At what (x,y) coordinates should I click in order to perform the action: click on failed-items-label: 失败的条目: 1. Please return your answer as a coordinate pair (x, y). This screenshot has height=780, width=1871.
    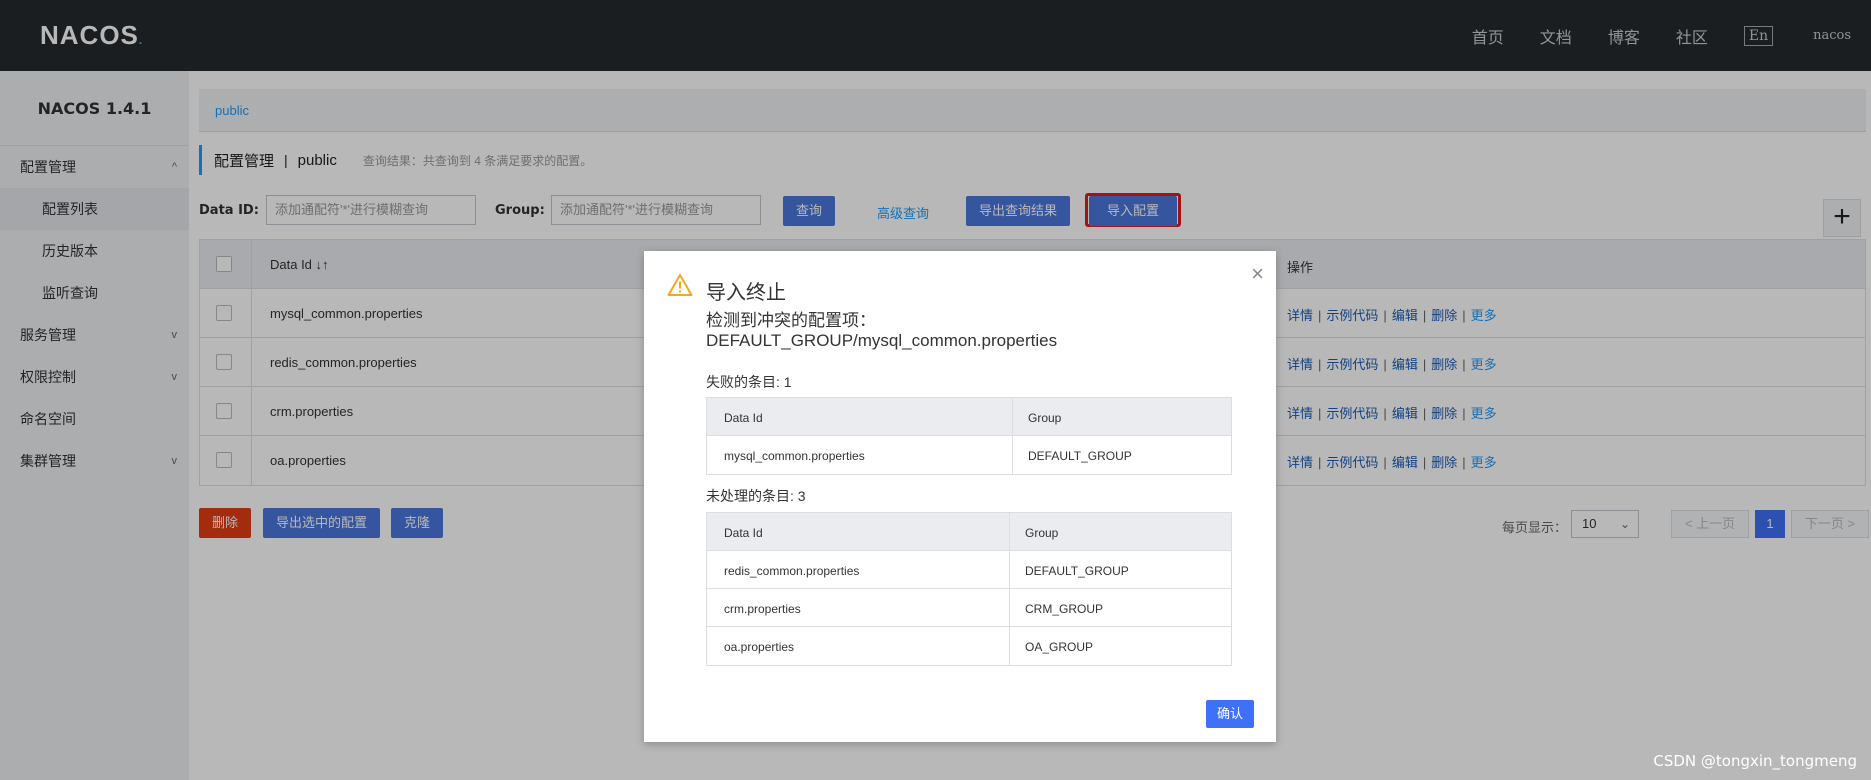
    Looking at the image, I should click on (749, 382).